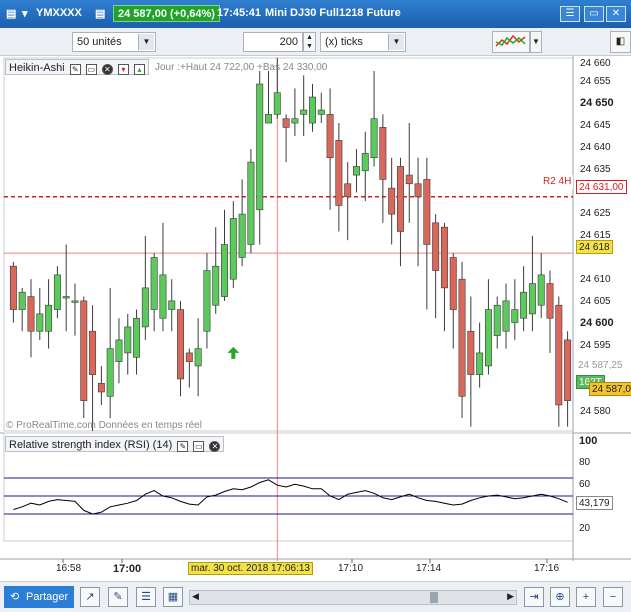 The width and height of the screenshot is (631, 612). What do you see at coordinates (25, 13) in the screenshot?
I see `chevron-down-icon: ▾` at bounding box center [25, 13].